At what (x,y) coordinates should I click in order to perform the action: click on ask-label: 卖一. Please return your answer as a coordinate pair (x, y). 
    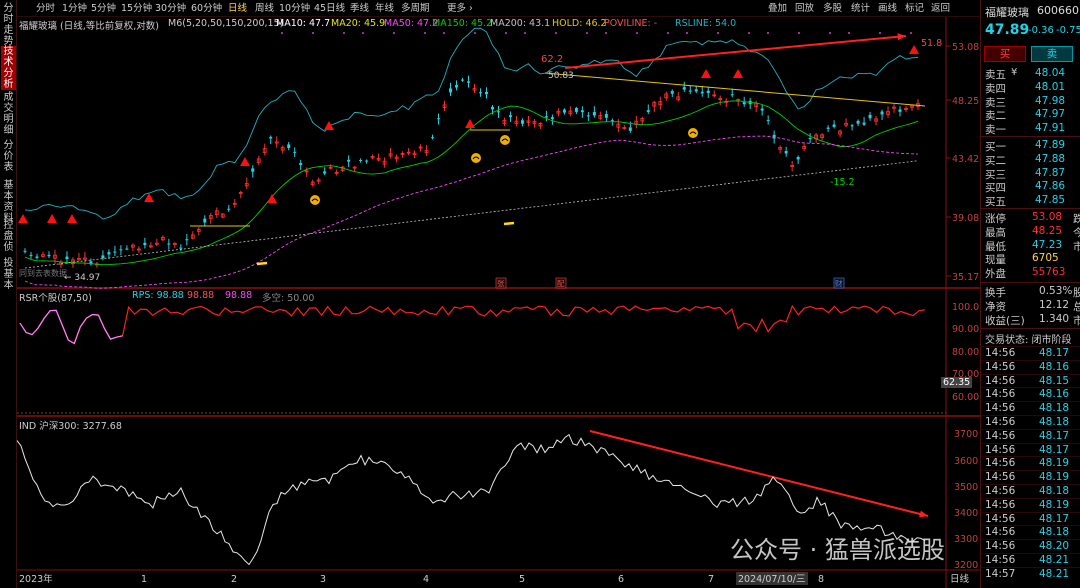
    Looking at the image, I should click on (995, 130).